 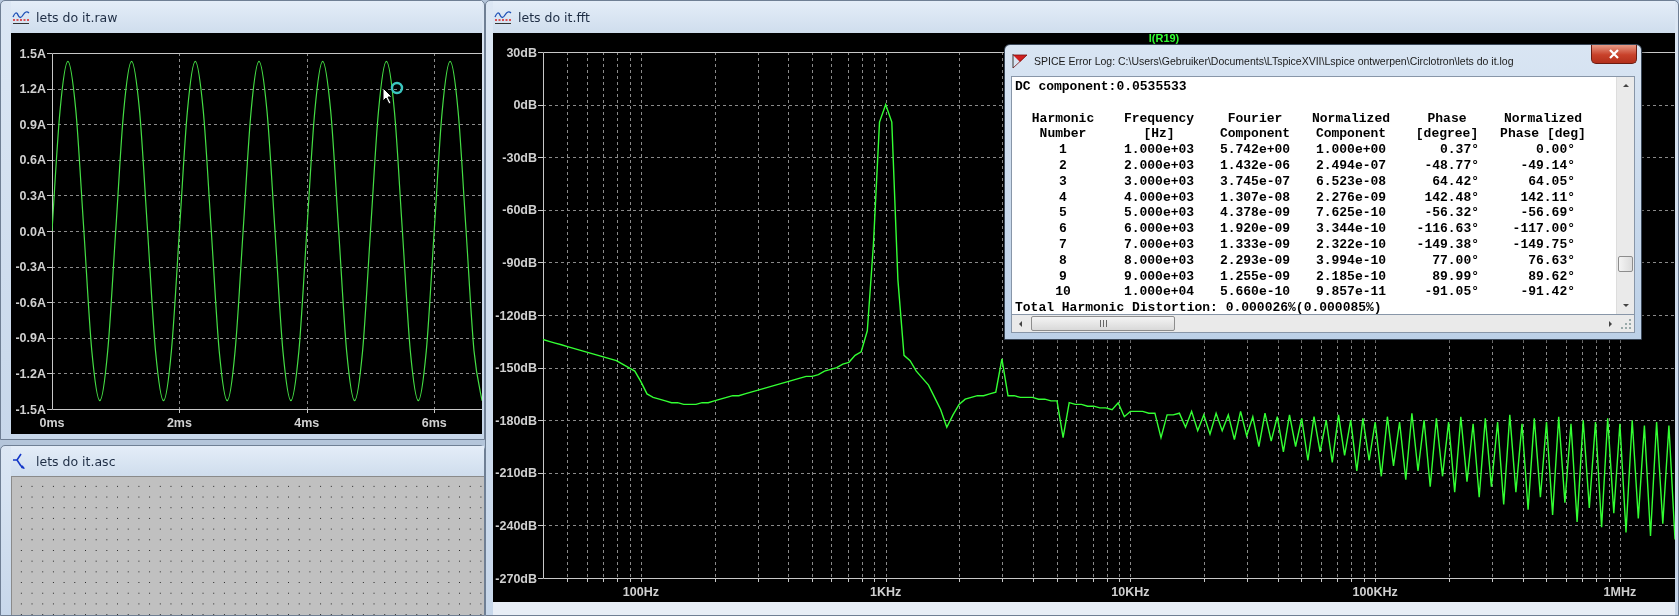 I want to click on table-cell-text: 5, so click(x=1063, y=213).